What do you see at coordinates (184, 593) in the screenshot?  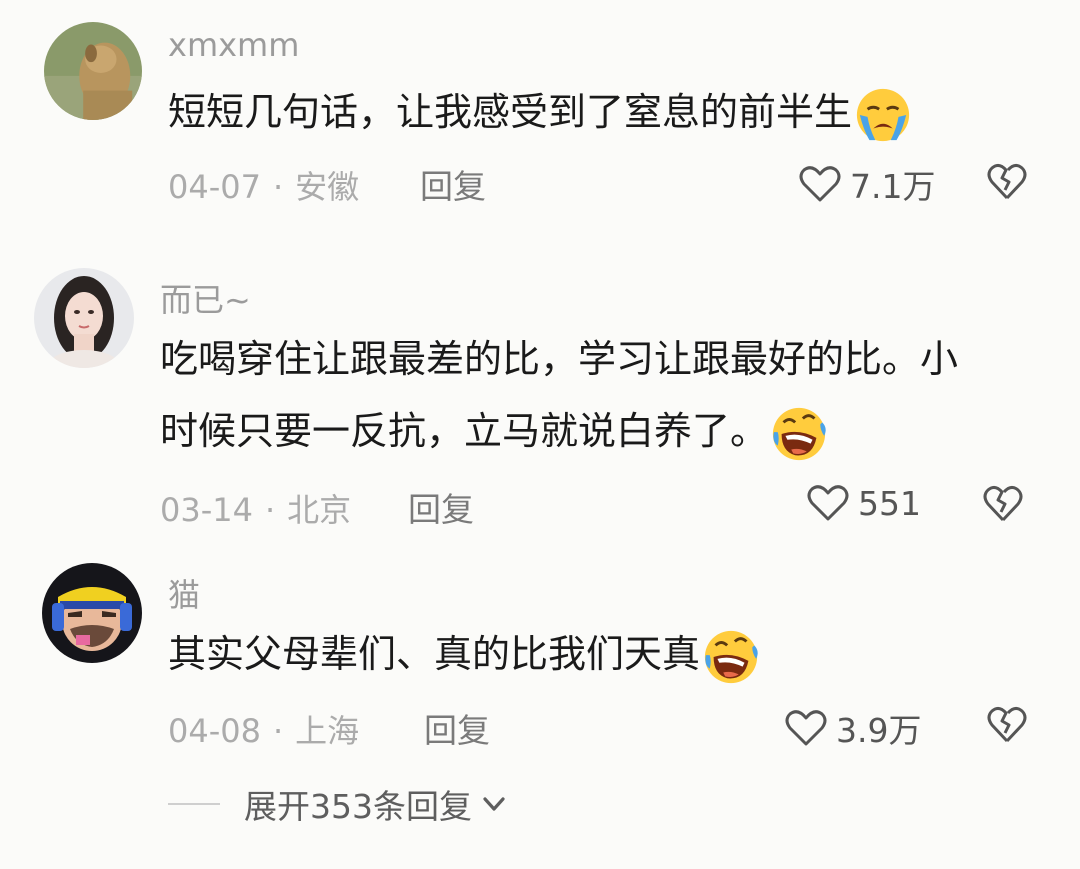 I see `username: 猫` at bounding box center [184, 593].